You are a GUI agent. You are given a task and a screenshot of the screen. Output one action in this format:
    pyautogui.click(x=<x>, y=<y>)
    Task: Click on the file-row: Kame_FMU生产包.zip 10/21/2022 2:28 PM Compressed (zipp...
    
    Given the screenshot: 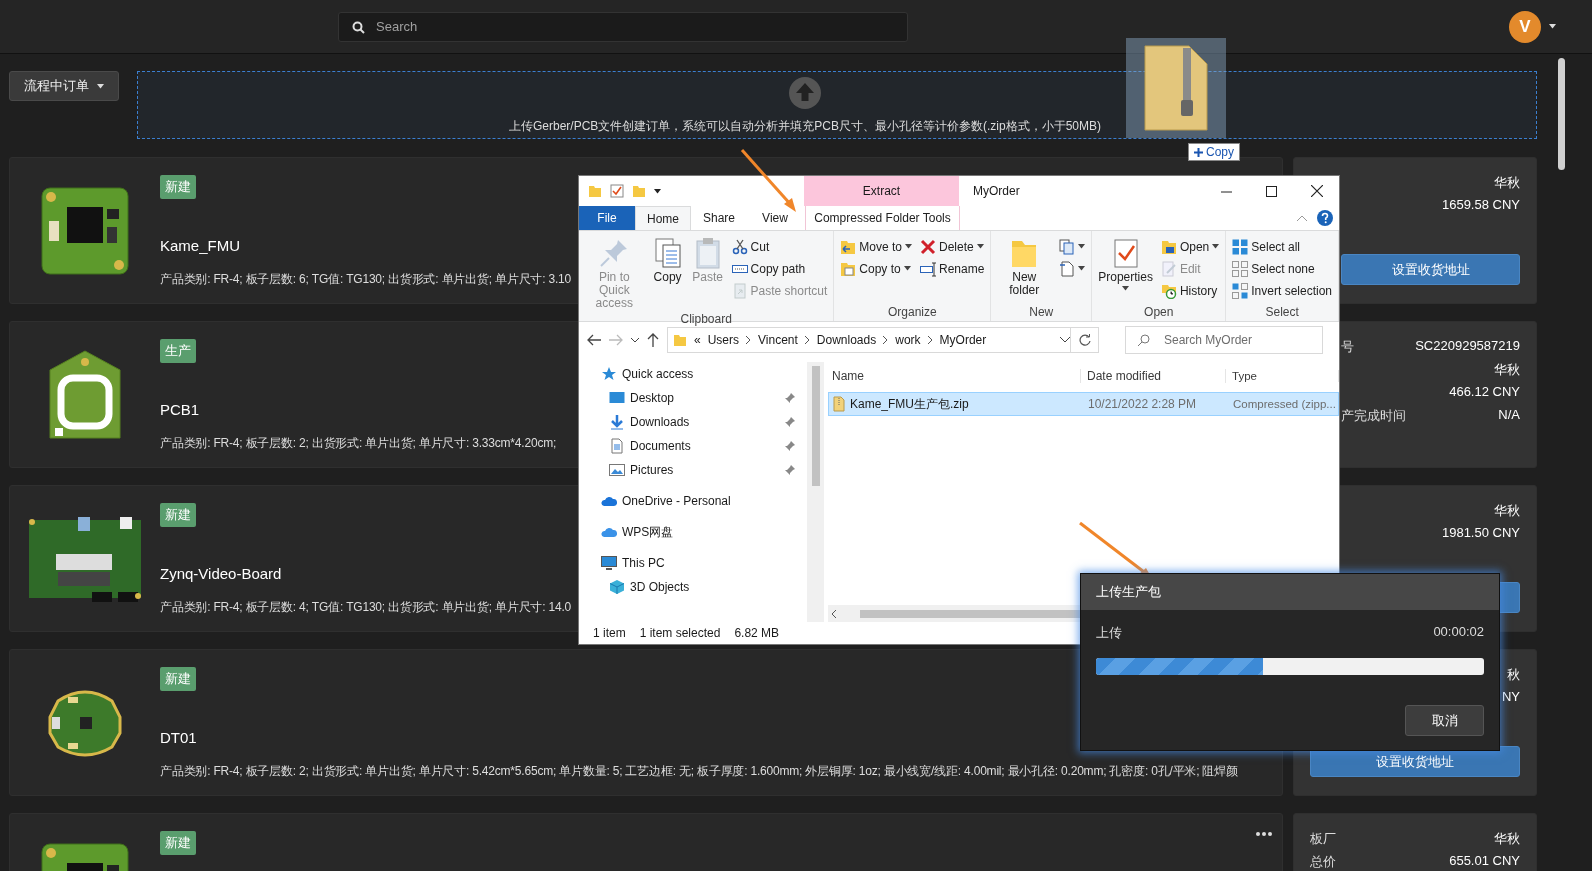 What is the action you would take?
    pyautogui.click(x=1083, y=404)
    